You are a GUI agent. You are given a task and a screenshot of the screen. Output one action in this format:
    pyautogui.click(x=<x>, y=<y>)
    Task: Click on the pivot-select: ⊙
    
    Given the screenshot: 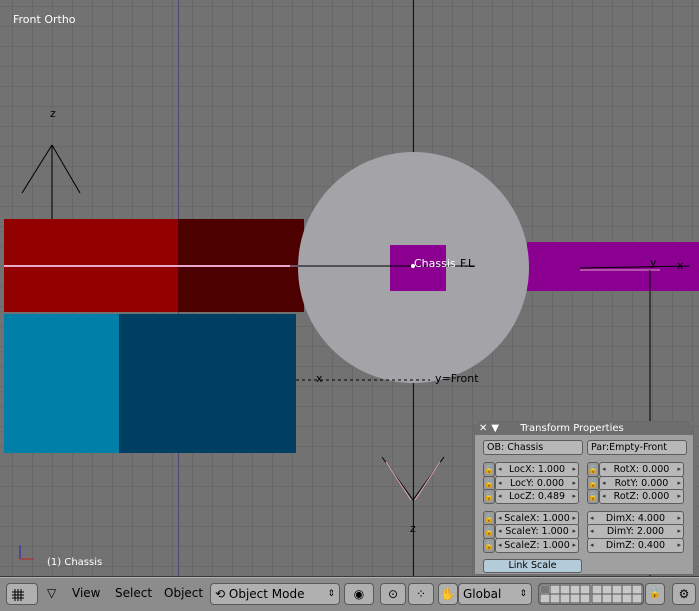 What is the action you would take?
    pyautogui.click(x=393, y=594)
    